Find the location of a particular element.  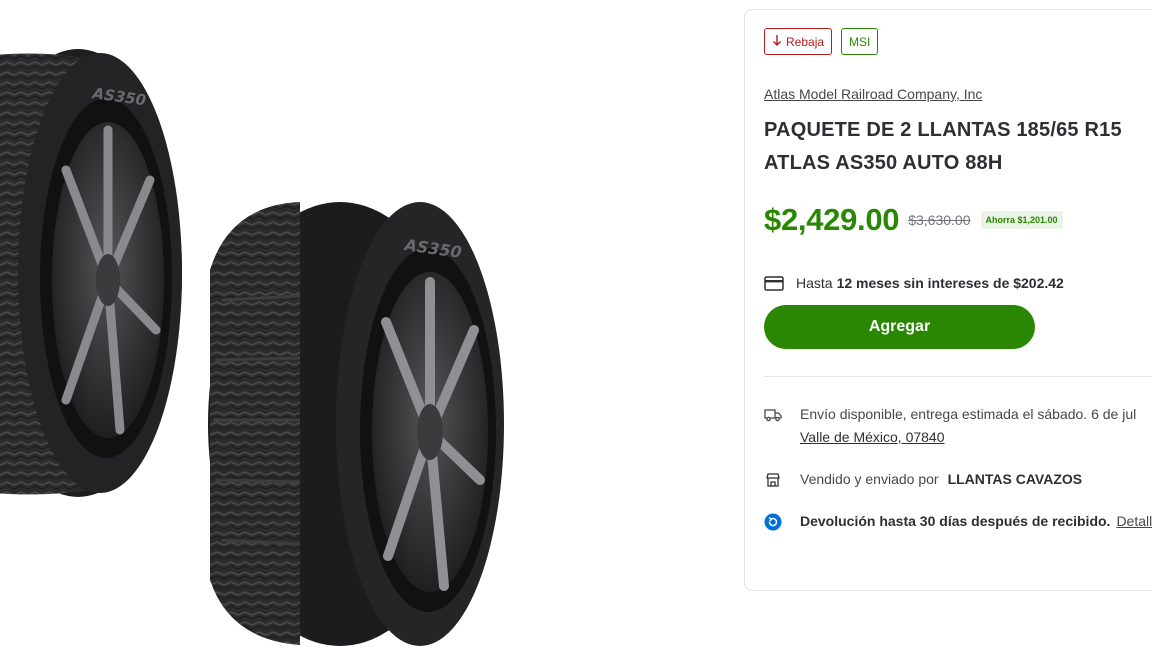

msi-badge: MSI is located at coordinates (860, 41).